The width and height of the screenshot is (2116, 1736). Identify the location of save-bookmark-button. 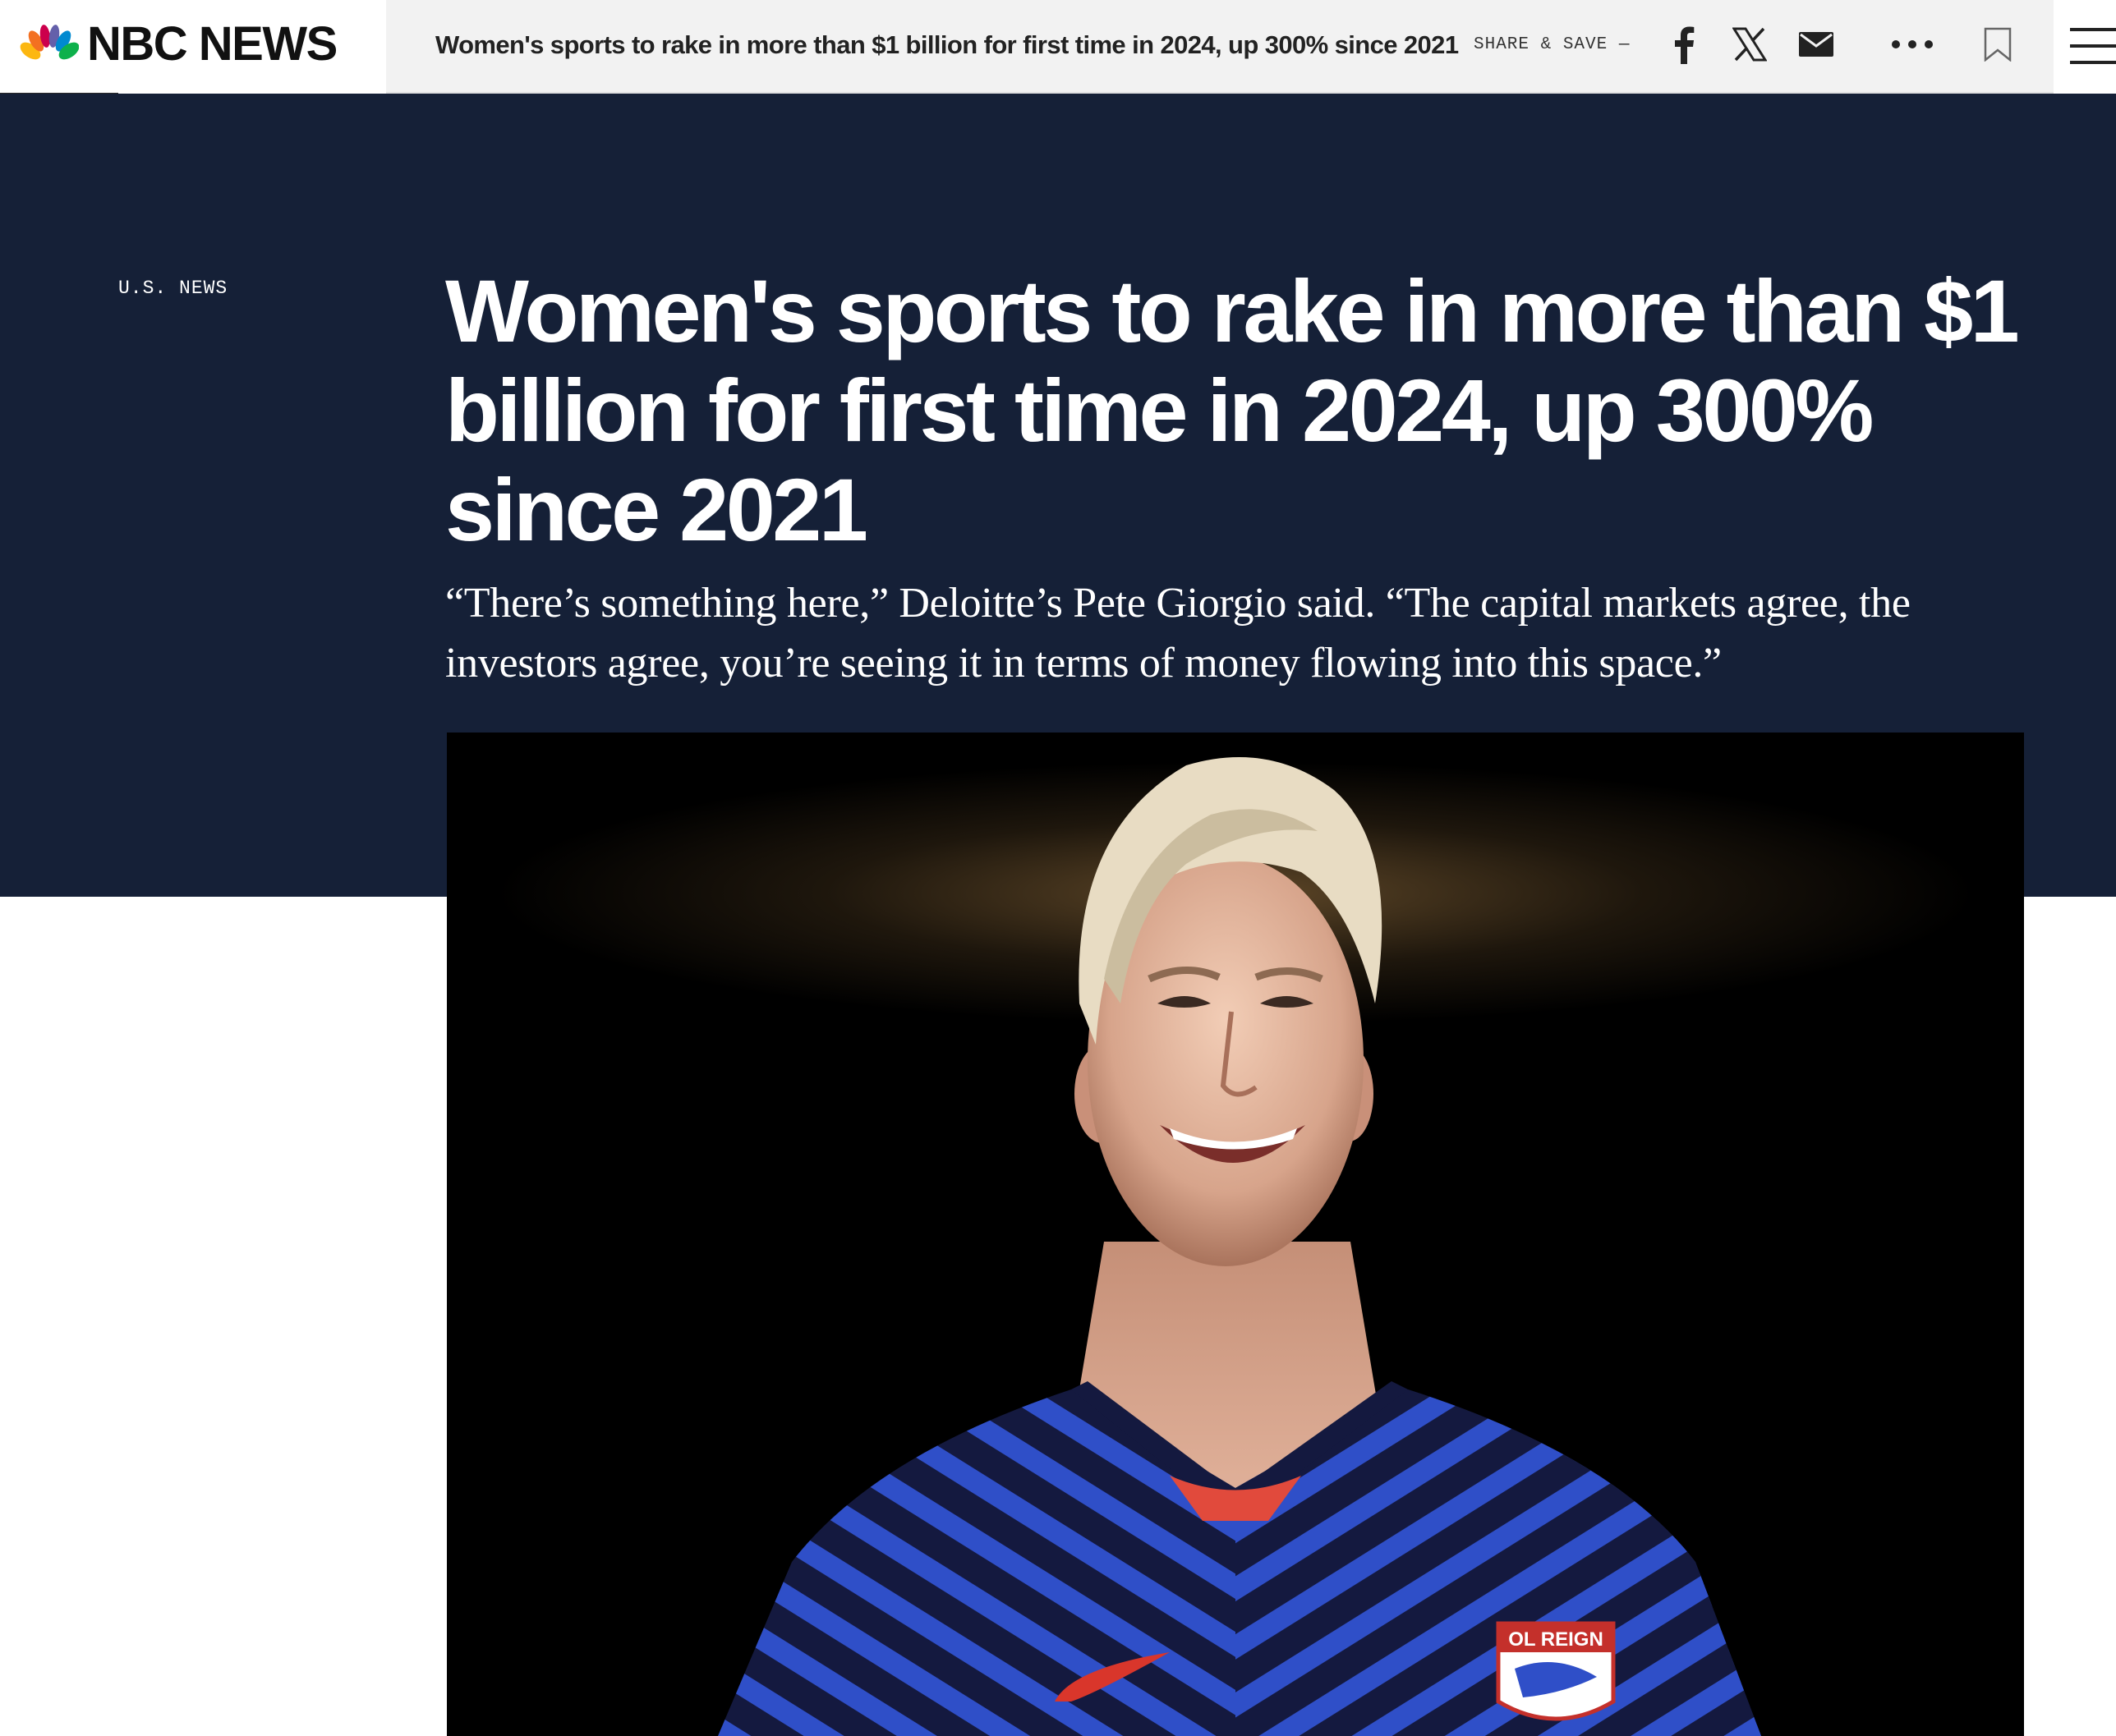
(1998, 44).